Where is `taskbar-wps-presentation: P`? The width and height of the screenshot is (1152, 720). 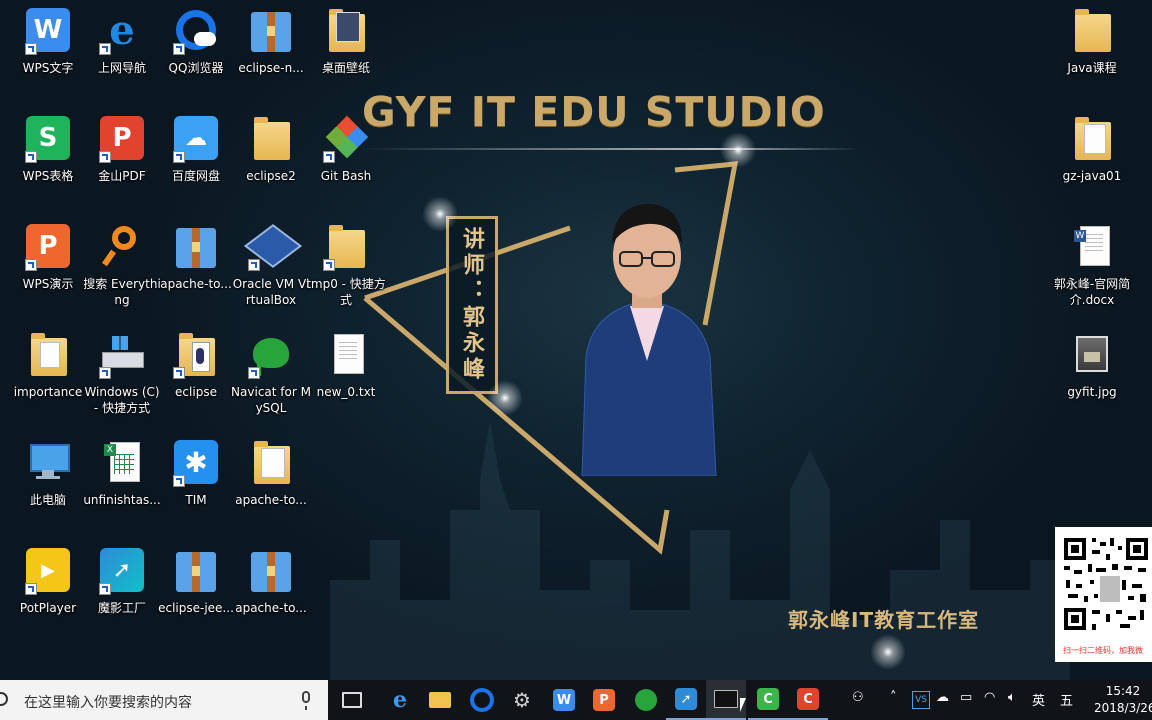 taskbar-wps-presentation: P is located at coordinates (604, 700).